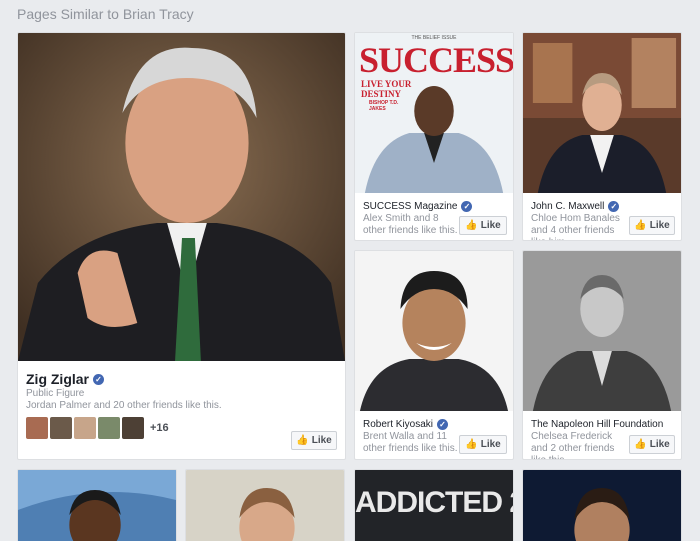 The image size is (700, 541). What do you see at coordinates (434, 331) in the screenshot?
I see `profile-photo-robert-kiyosaki` at bounding box center [434, 331].